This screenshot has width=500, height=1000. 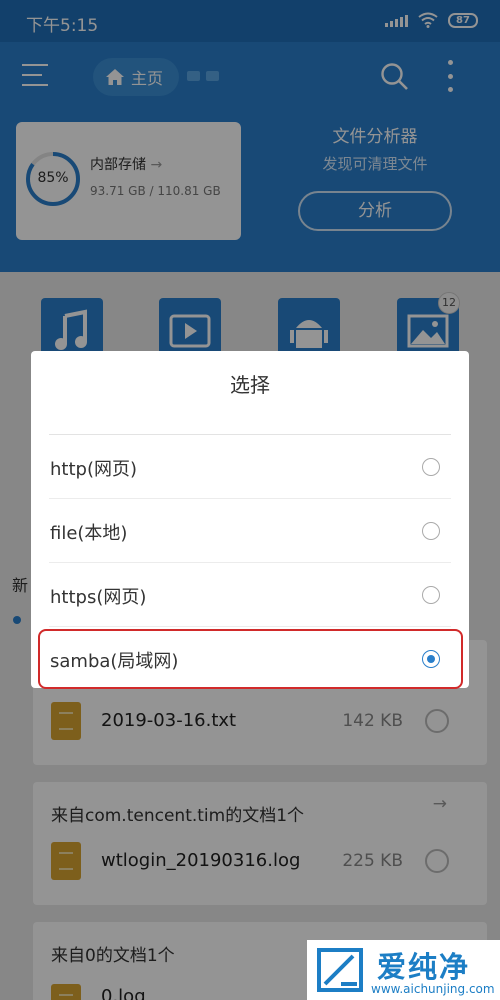 I want to click on option-label: file(本地), so click(x=89, y=533).